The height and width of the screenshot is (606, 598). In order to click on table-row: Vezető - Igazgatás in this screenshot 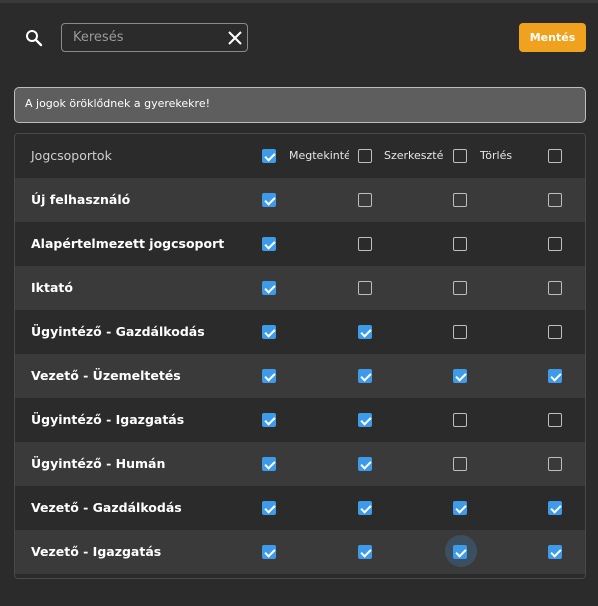, I will do `click(300, 552)`.